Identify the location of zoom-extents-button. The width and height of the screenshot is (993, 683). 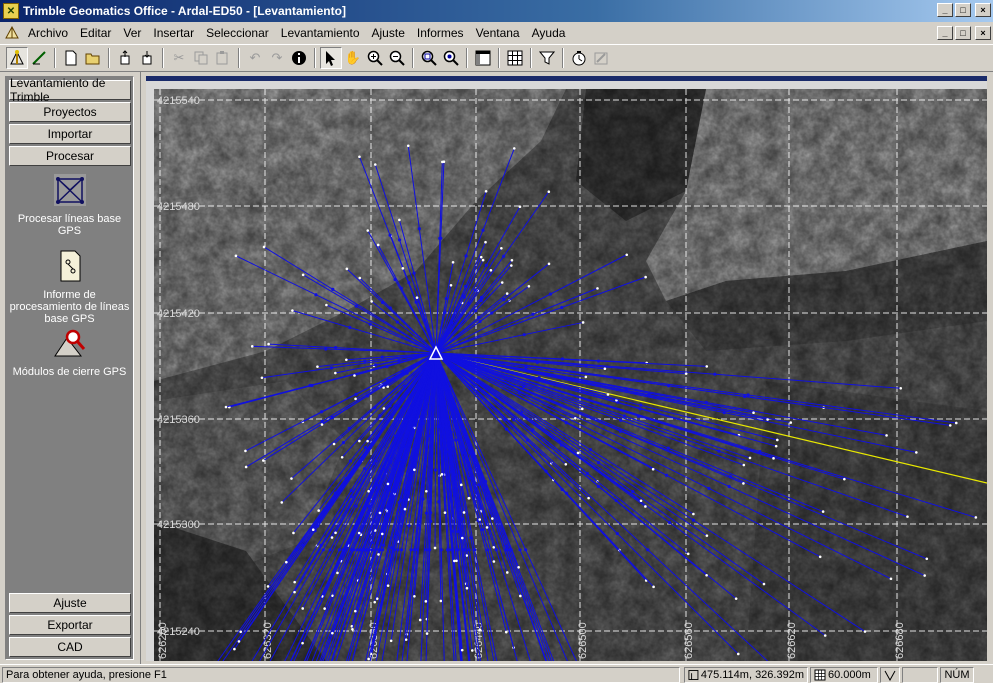
(451, 58).